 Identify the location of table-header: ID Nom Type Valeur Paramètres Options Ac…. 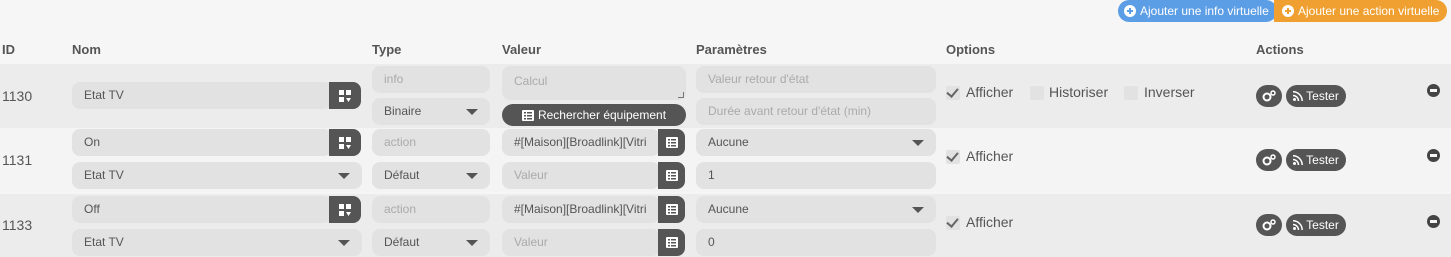
(725, 48).